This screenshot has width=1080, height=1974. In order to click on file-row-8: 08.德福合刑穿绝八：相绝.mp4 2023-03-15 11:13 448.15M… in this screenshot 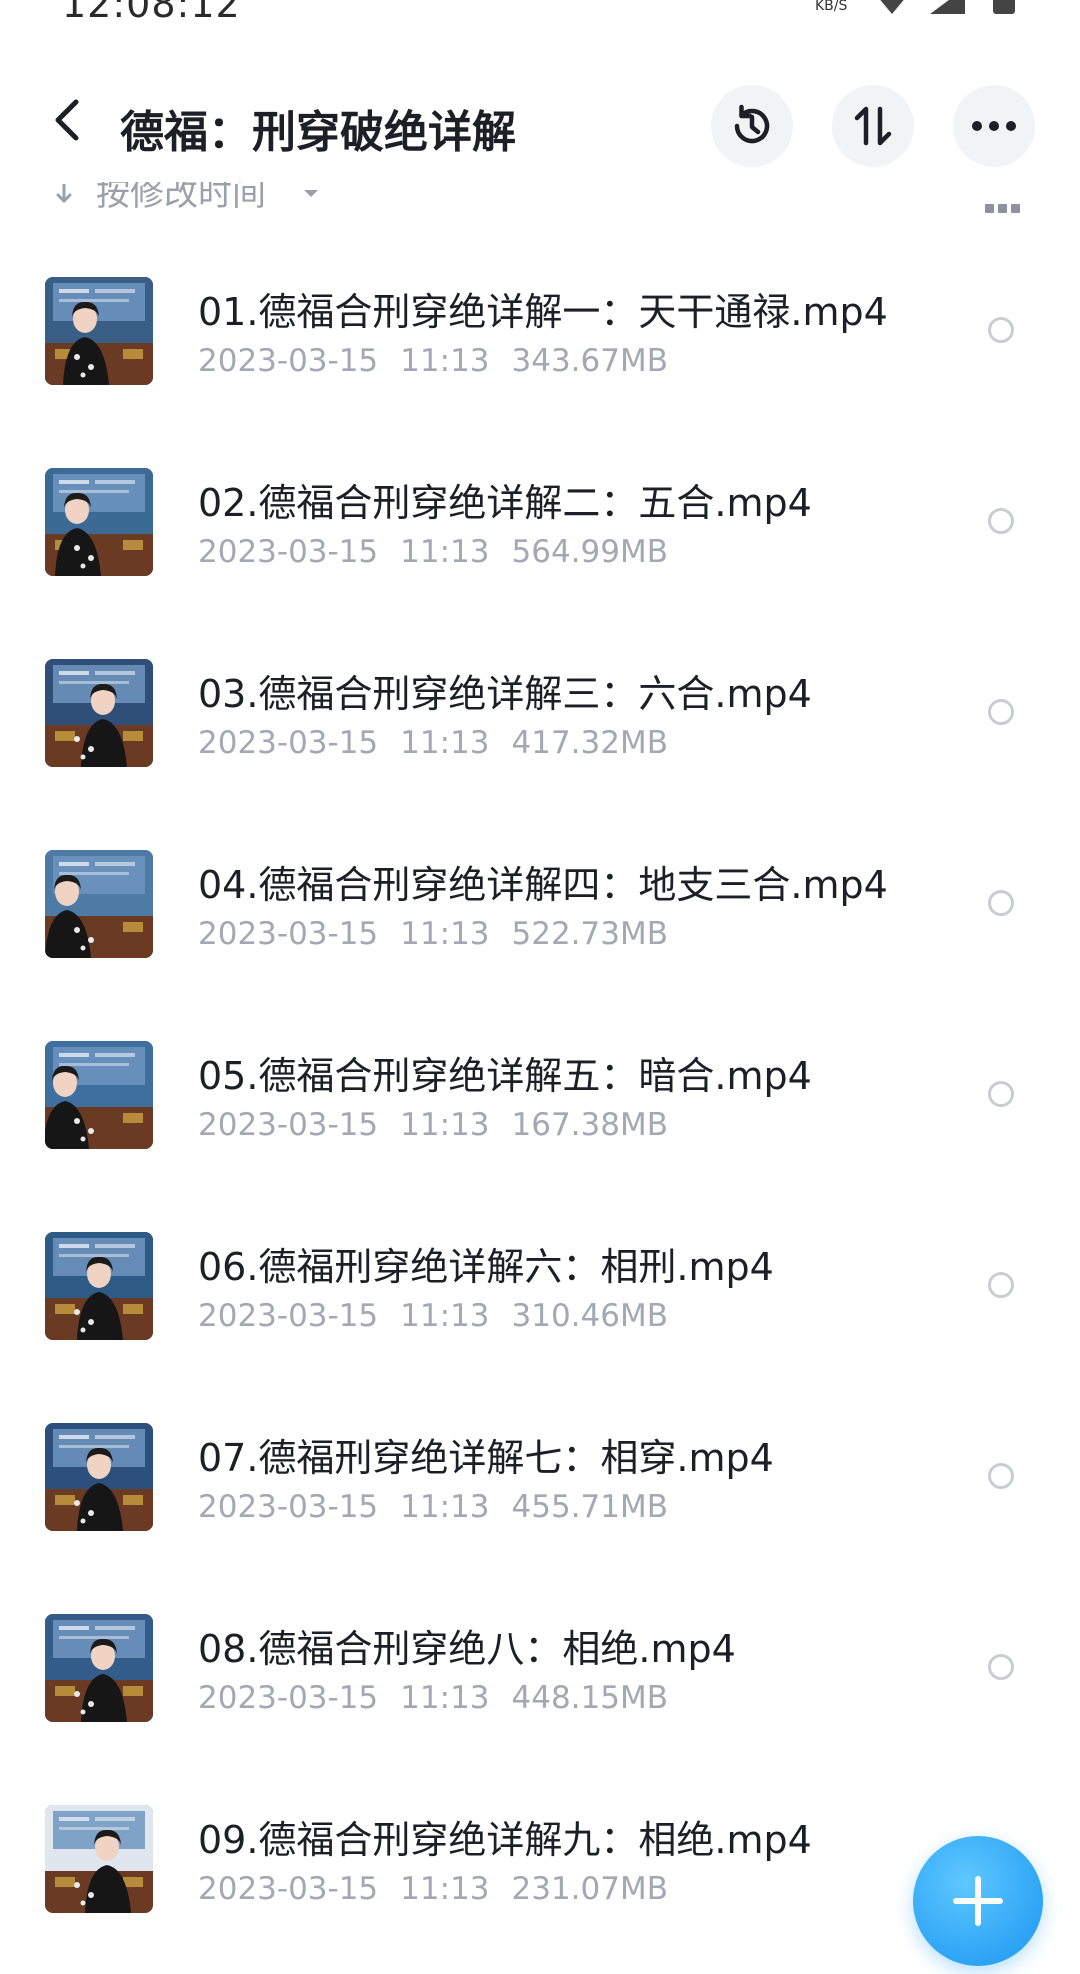, I will do `click(540, 1687)`.